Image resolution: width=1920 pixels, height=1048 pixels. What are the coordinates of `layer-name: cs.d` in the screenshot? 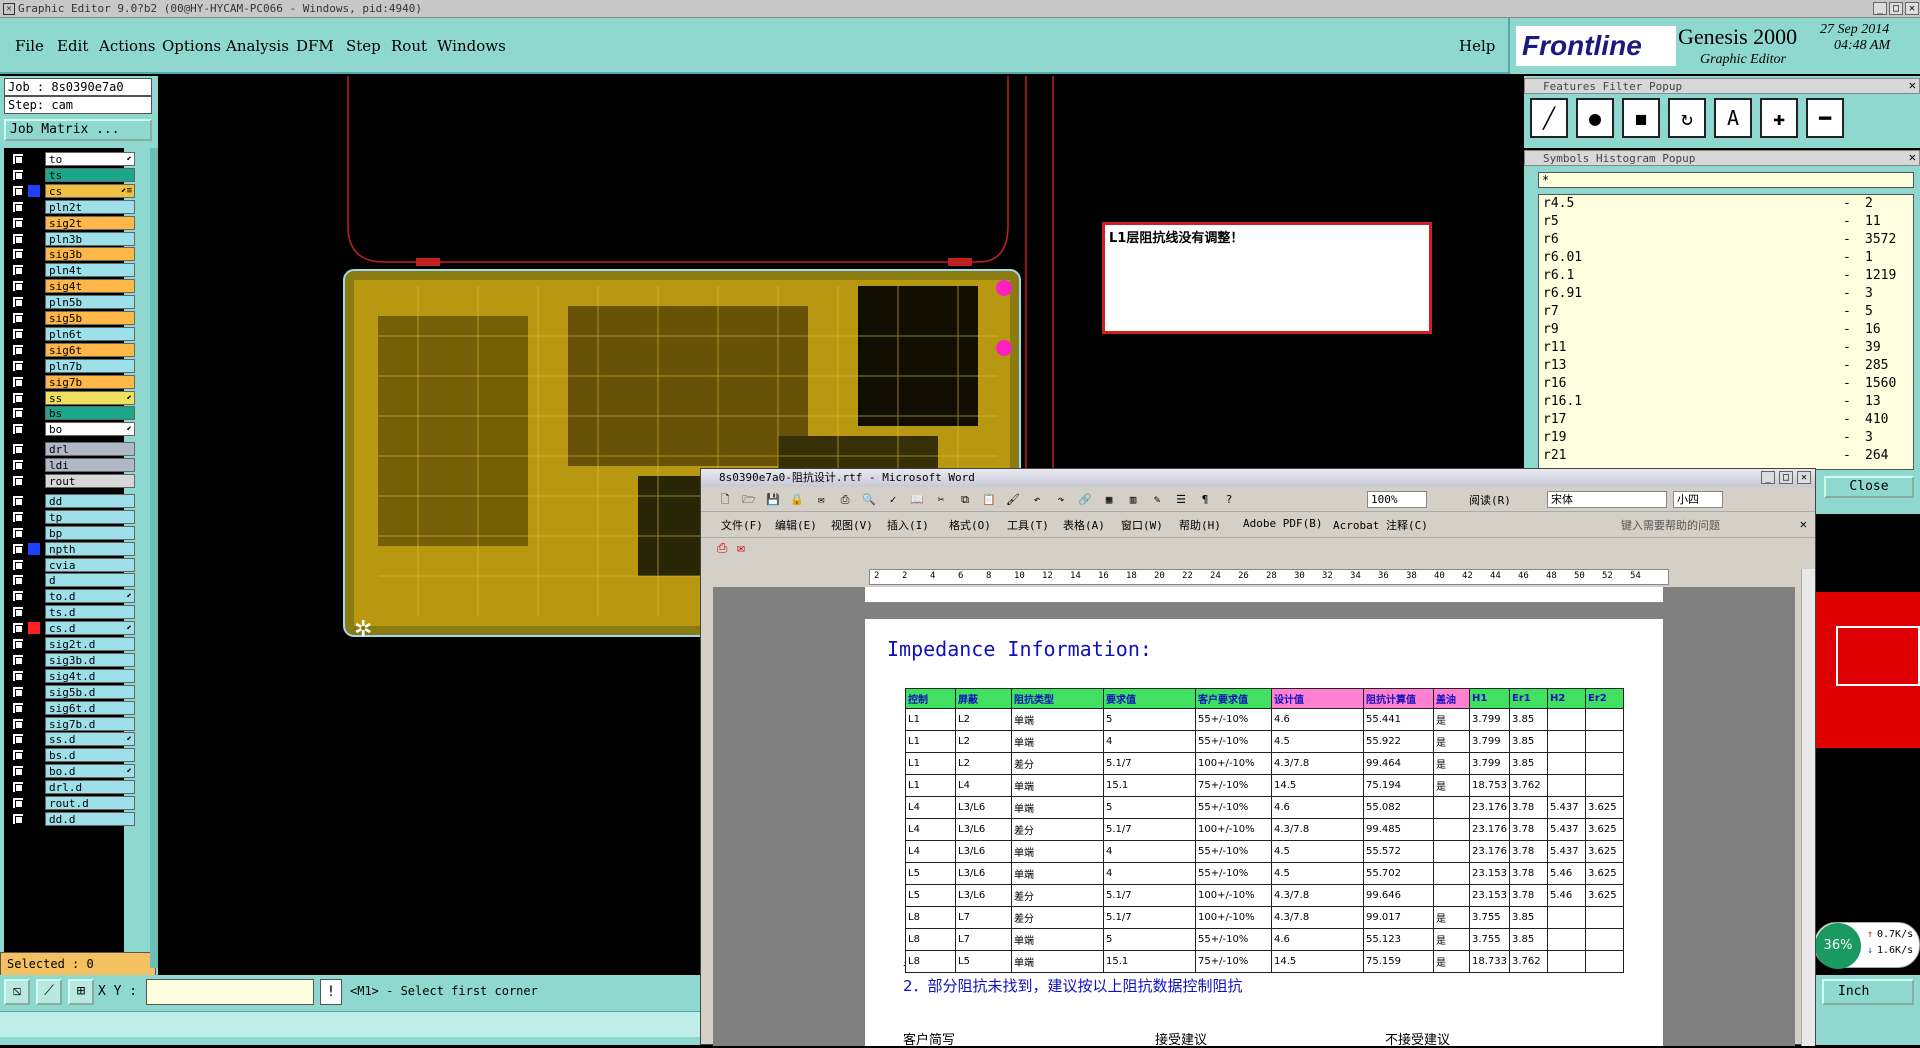 It's located at (90, 628).